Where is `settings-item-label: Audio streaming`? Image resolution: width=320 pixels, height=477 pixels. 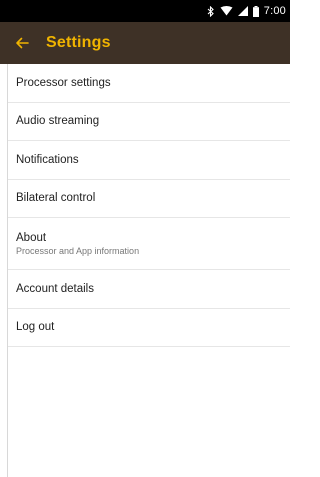 settings-item-label: Audio streaming is located at coordinates (58, 121).